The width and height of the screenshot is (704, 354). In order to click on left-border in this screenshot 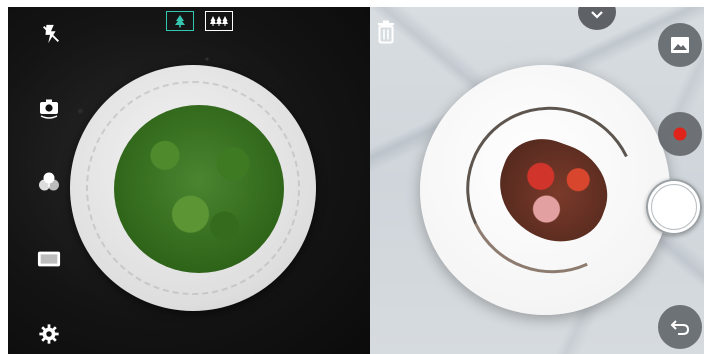, I will do `click(4, 177)`.